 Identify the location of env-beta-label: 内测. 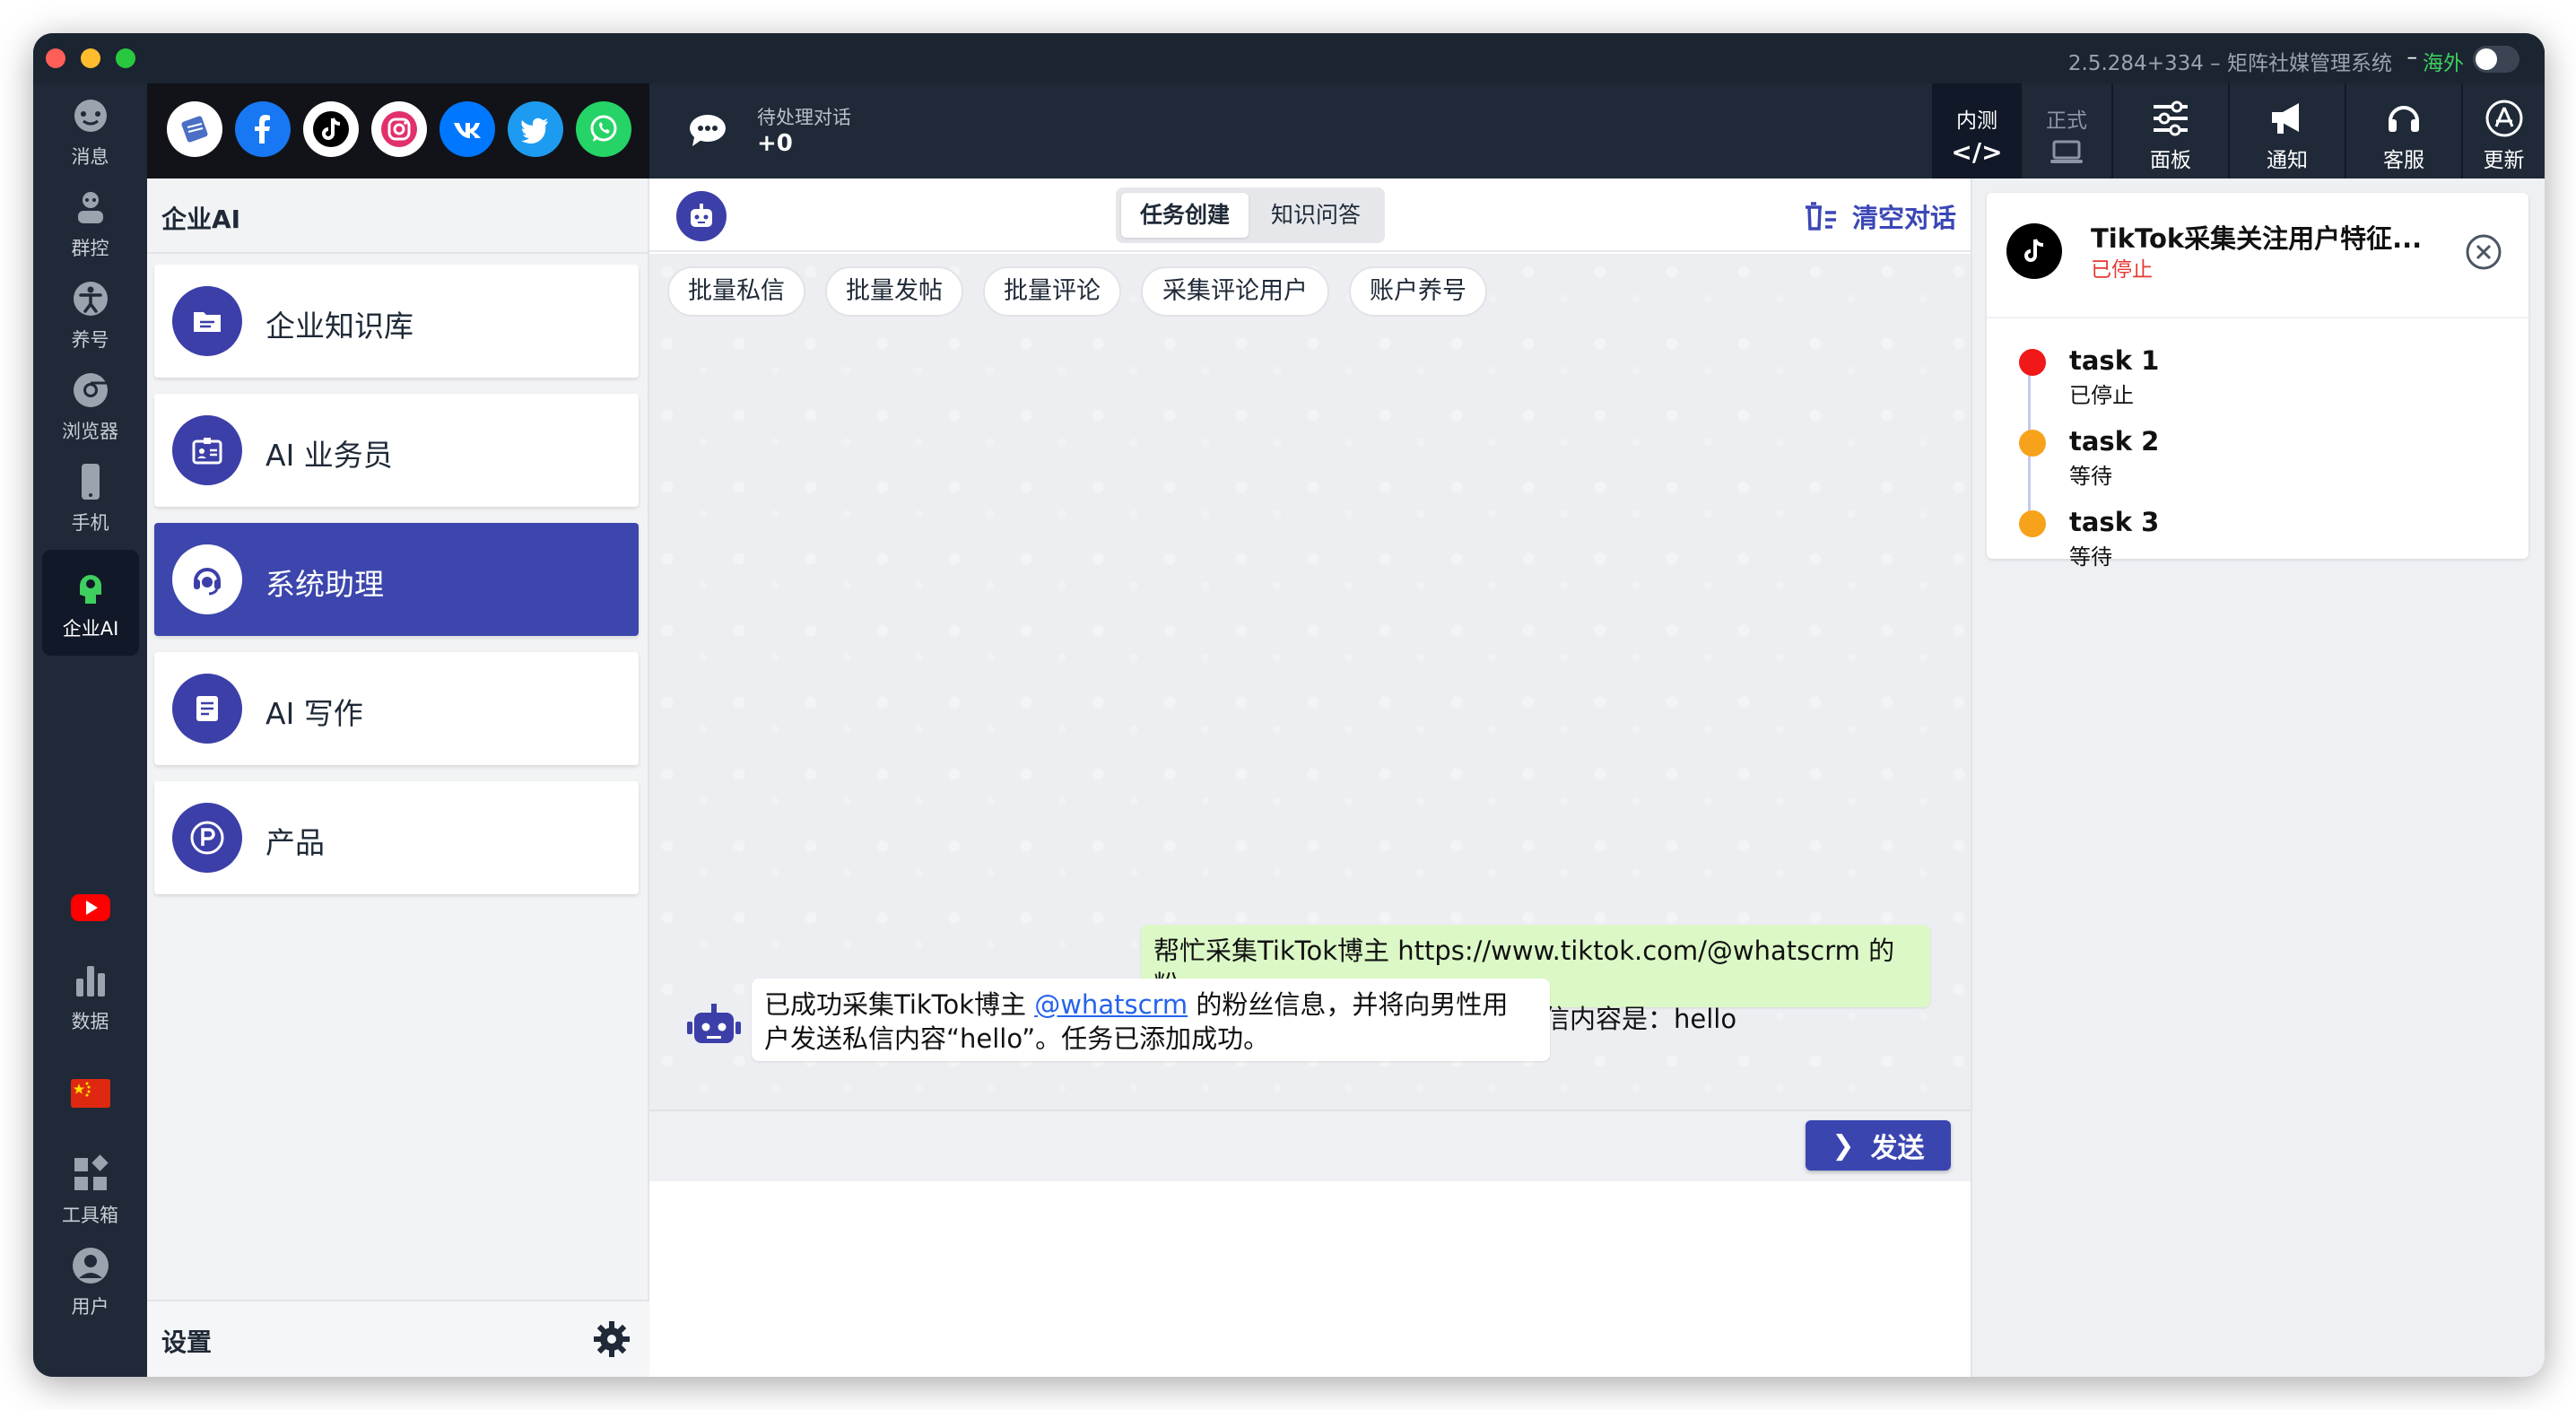
(1976, 121).